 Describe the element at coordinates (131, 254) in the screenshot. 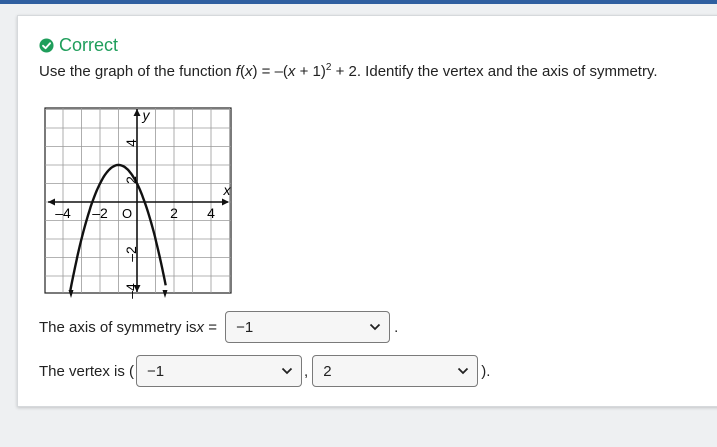

I see `y-tick-label: –2` at that location.